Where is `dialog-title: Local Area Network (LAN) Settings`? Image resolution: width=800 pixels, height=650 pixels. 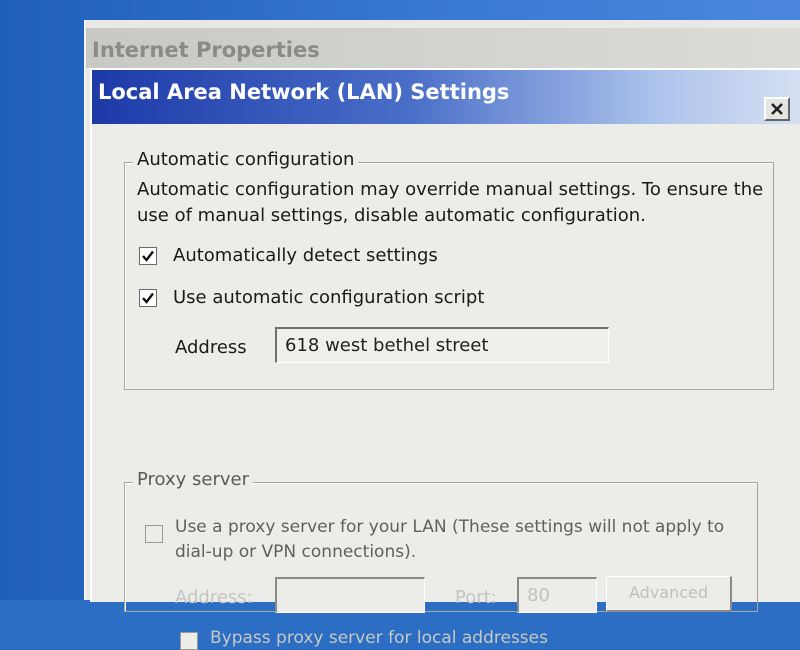
dialog-title: Local Area Network (LAN) Settings is located at coordinates (304, 92).